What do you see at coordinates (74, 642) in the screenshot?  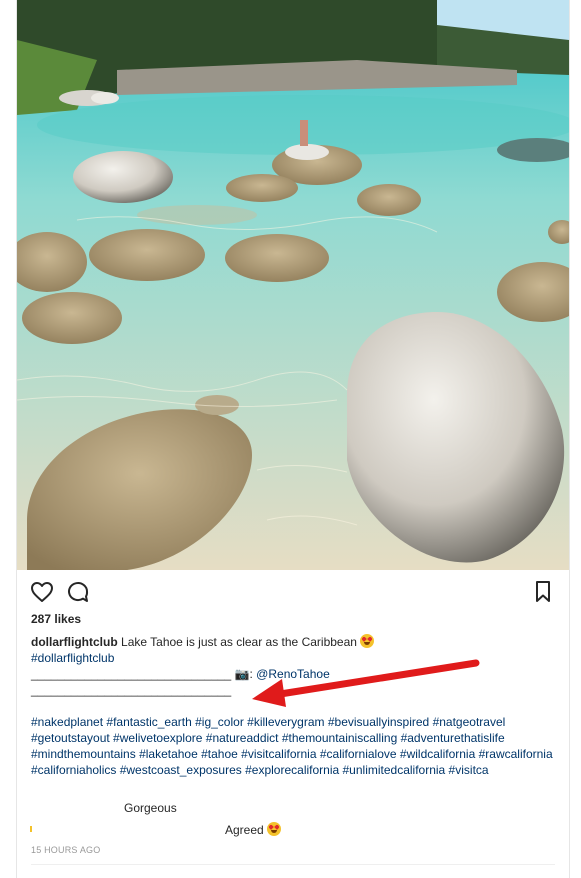 I see `caption-username: dollarflightclub` at bounding box center [74, 642].